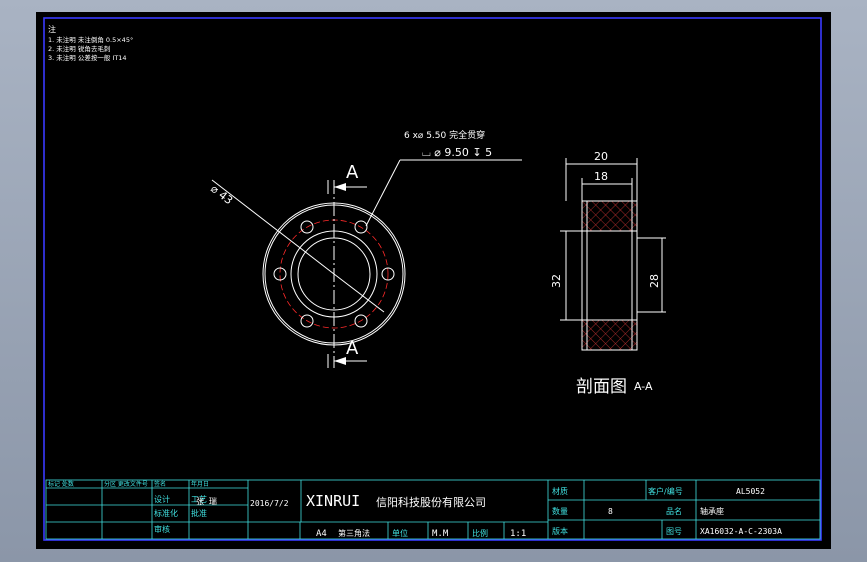  I want to click on section-letter-top: A, so click(352, 172).